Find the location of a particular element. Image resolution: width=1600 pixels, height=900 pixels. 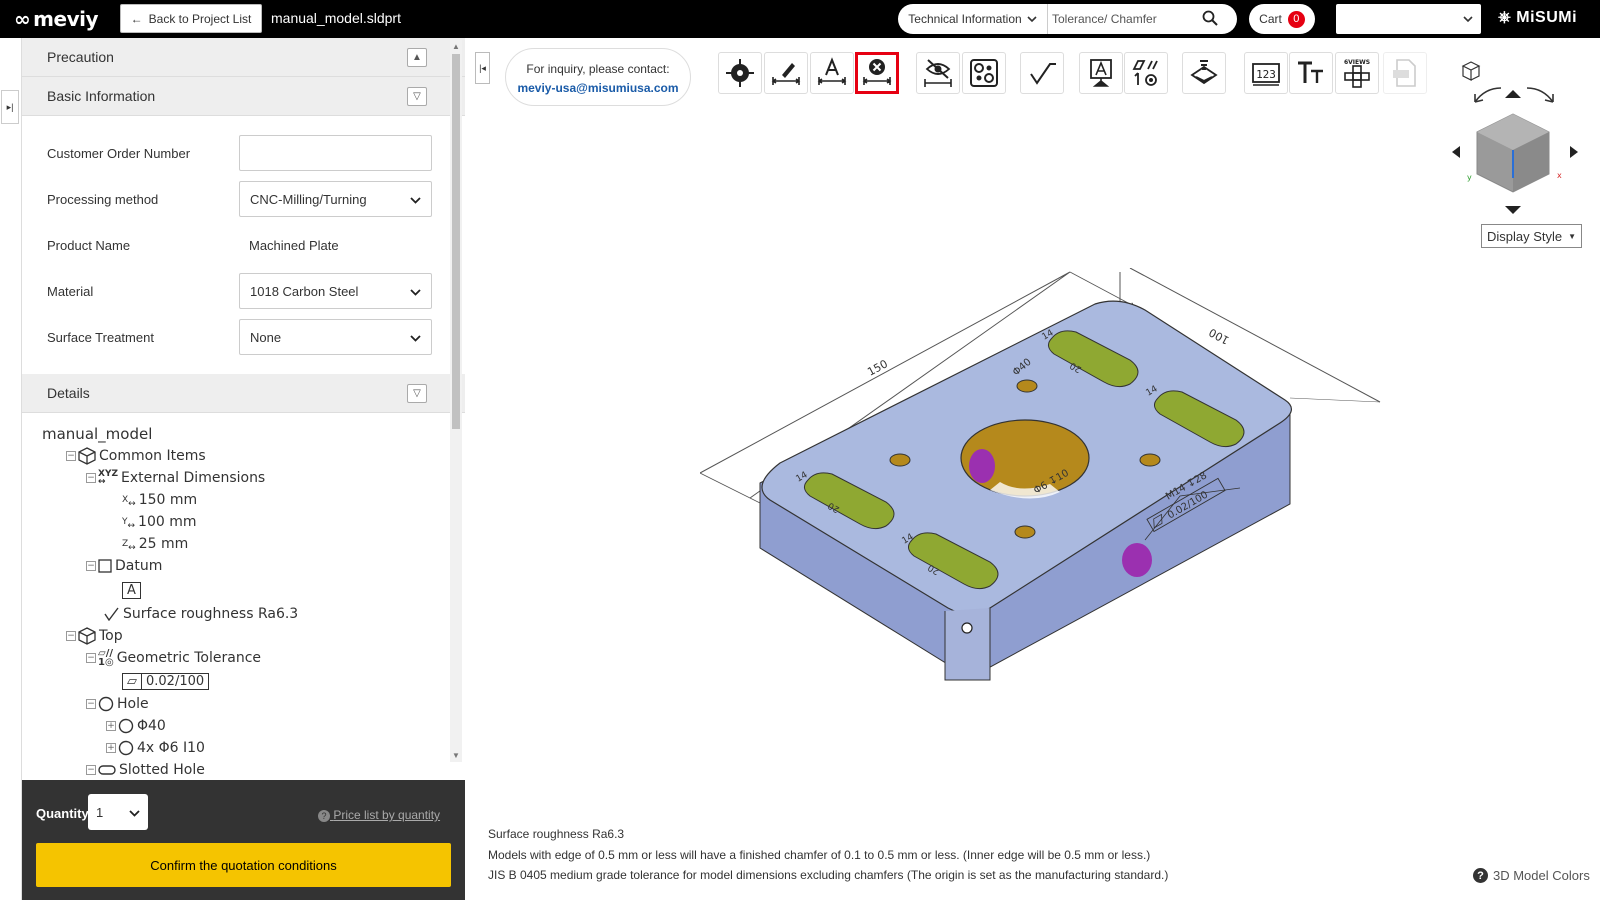

orientation-cube-icon is located at coordinates (1513, 153).